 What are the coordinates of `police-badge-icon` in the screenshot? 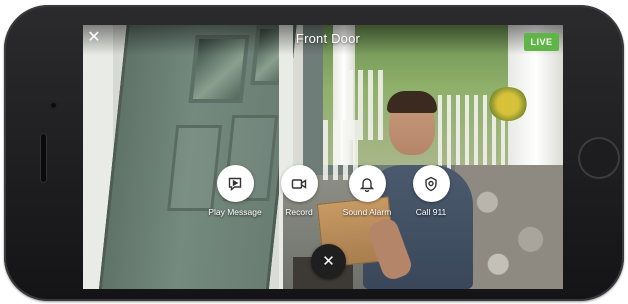 It's located at (431, 183).